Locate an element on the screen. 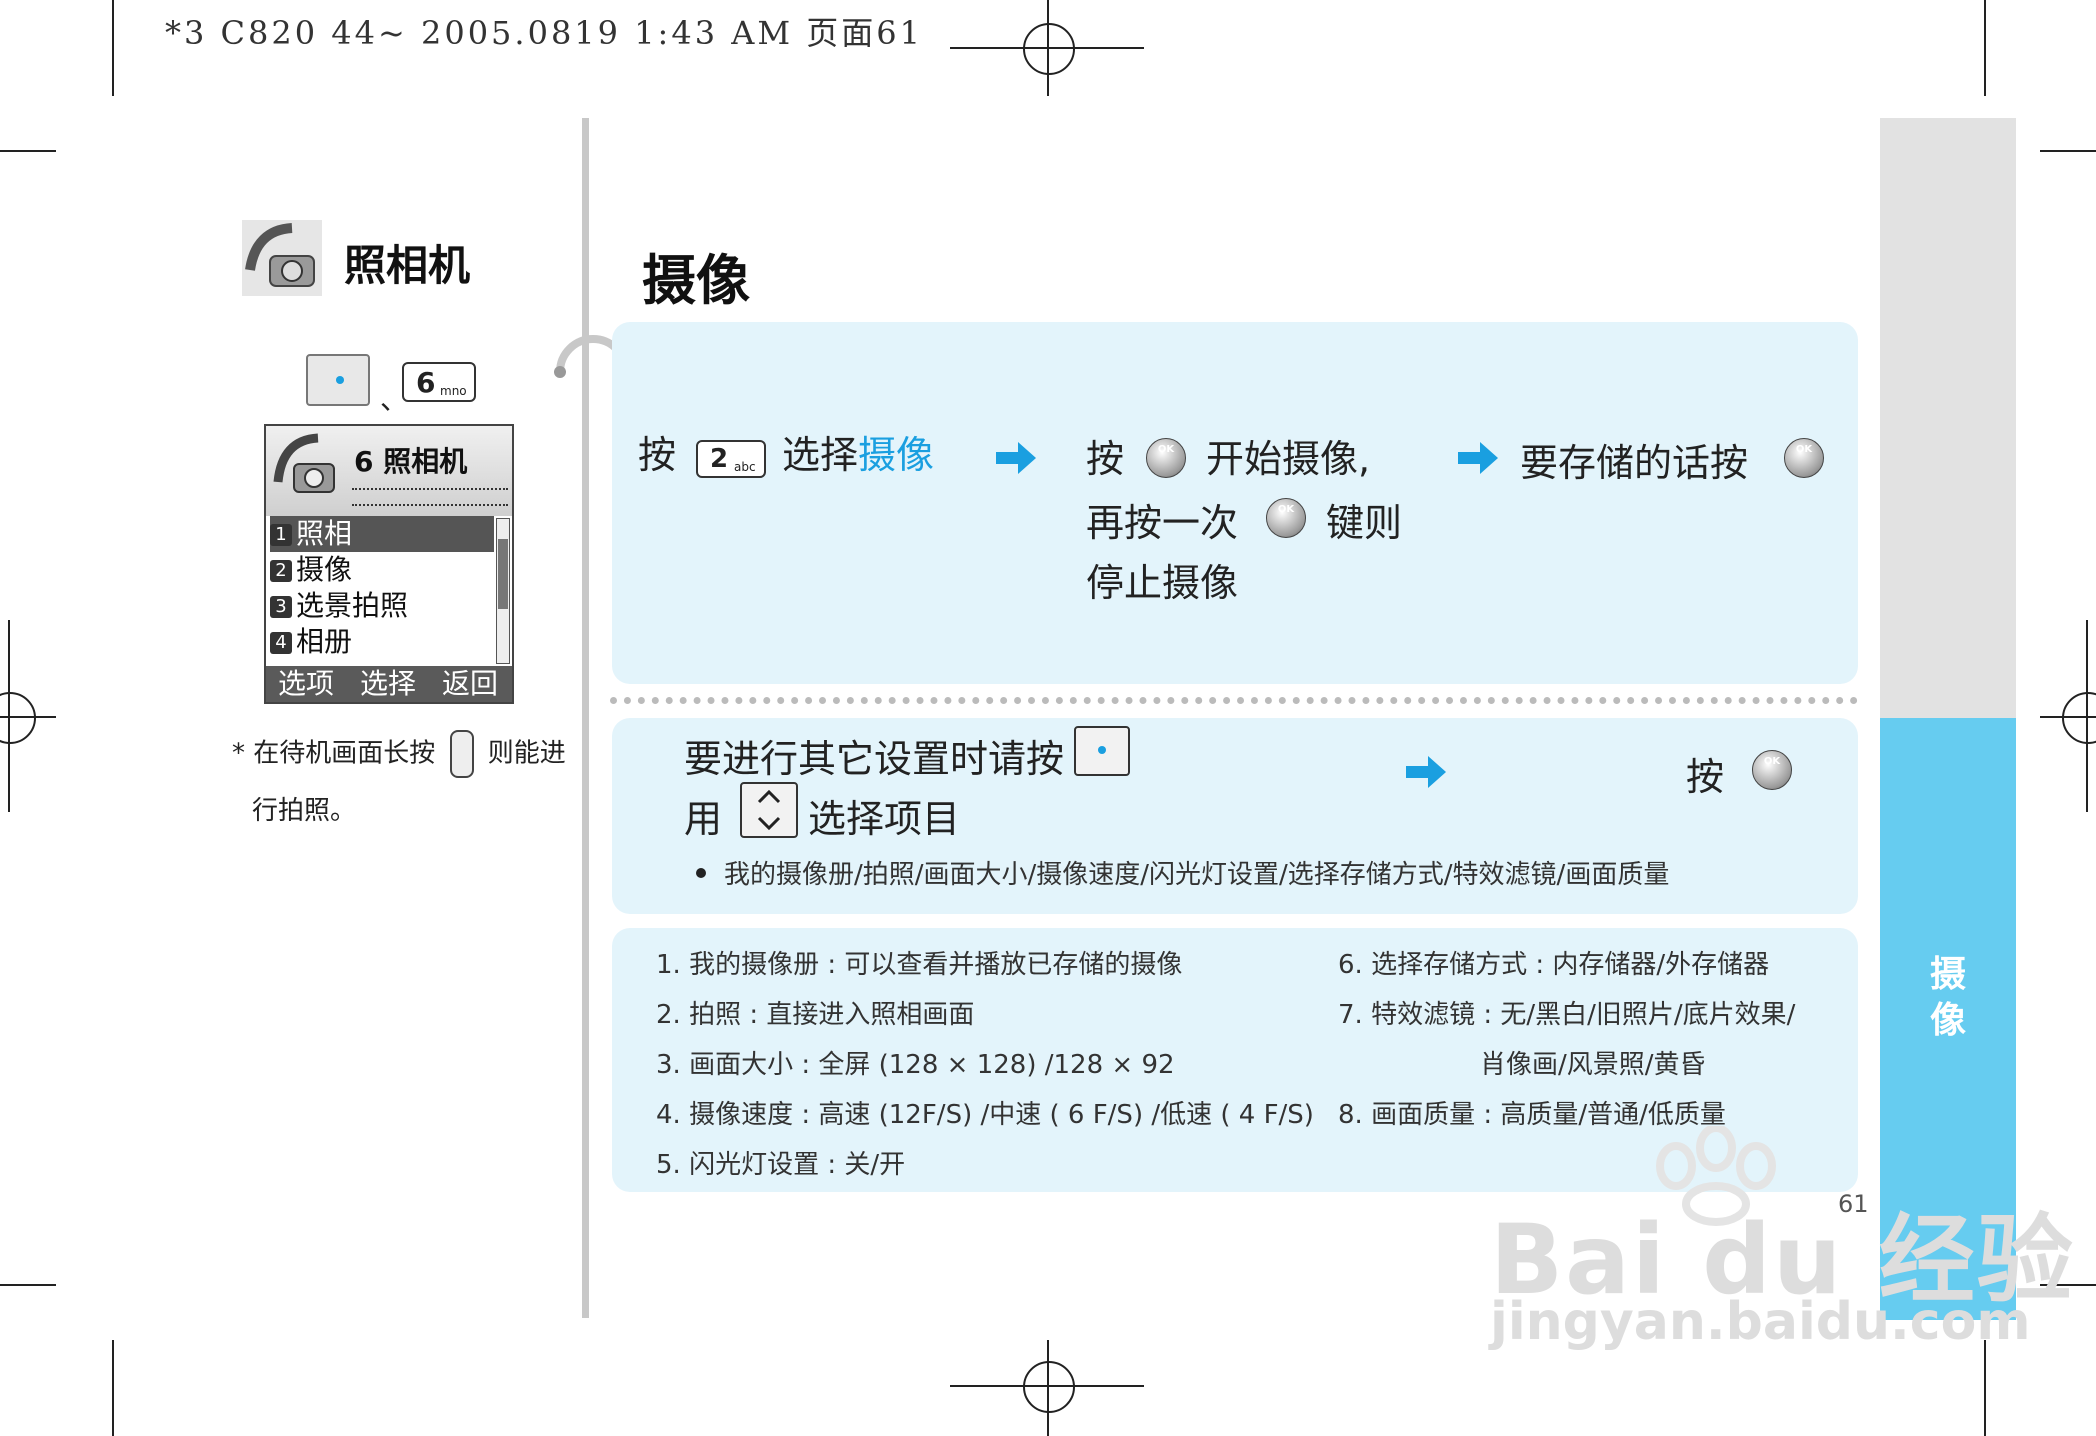 This screenshot has width=2096, height=1436. step2-key-text: 键则 is located at coordinates (1364, 523).